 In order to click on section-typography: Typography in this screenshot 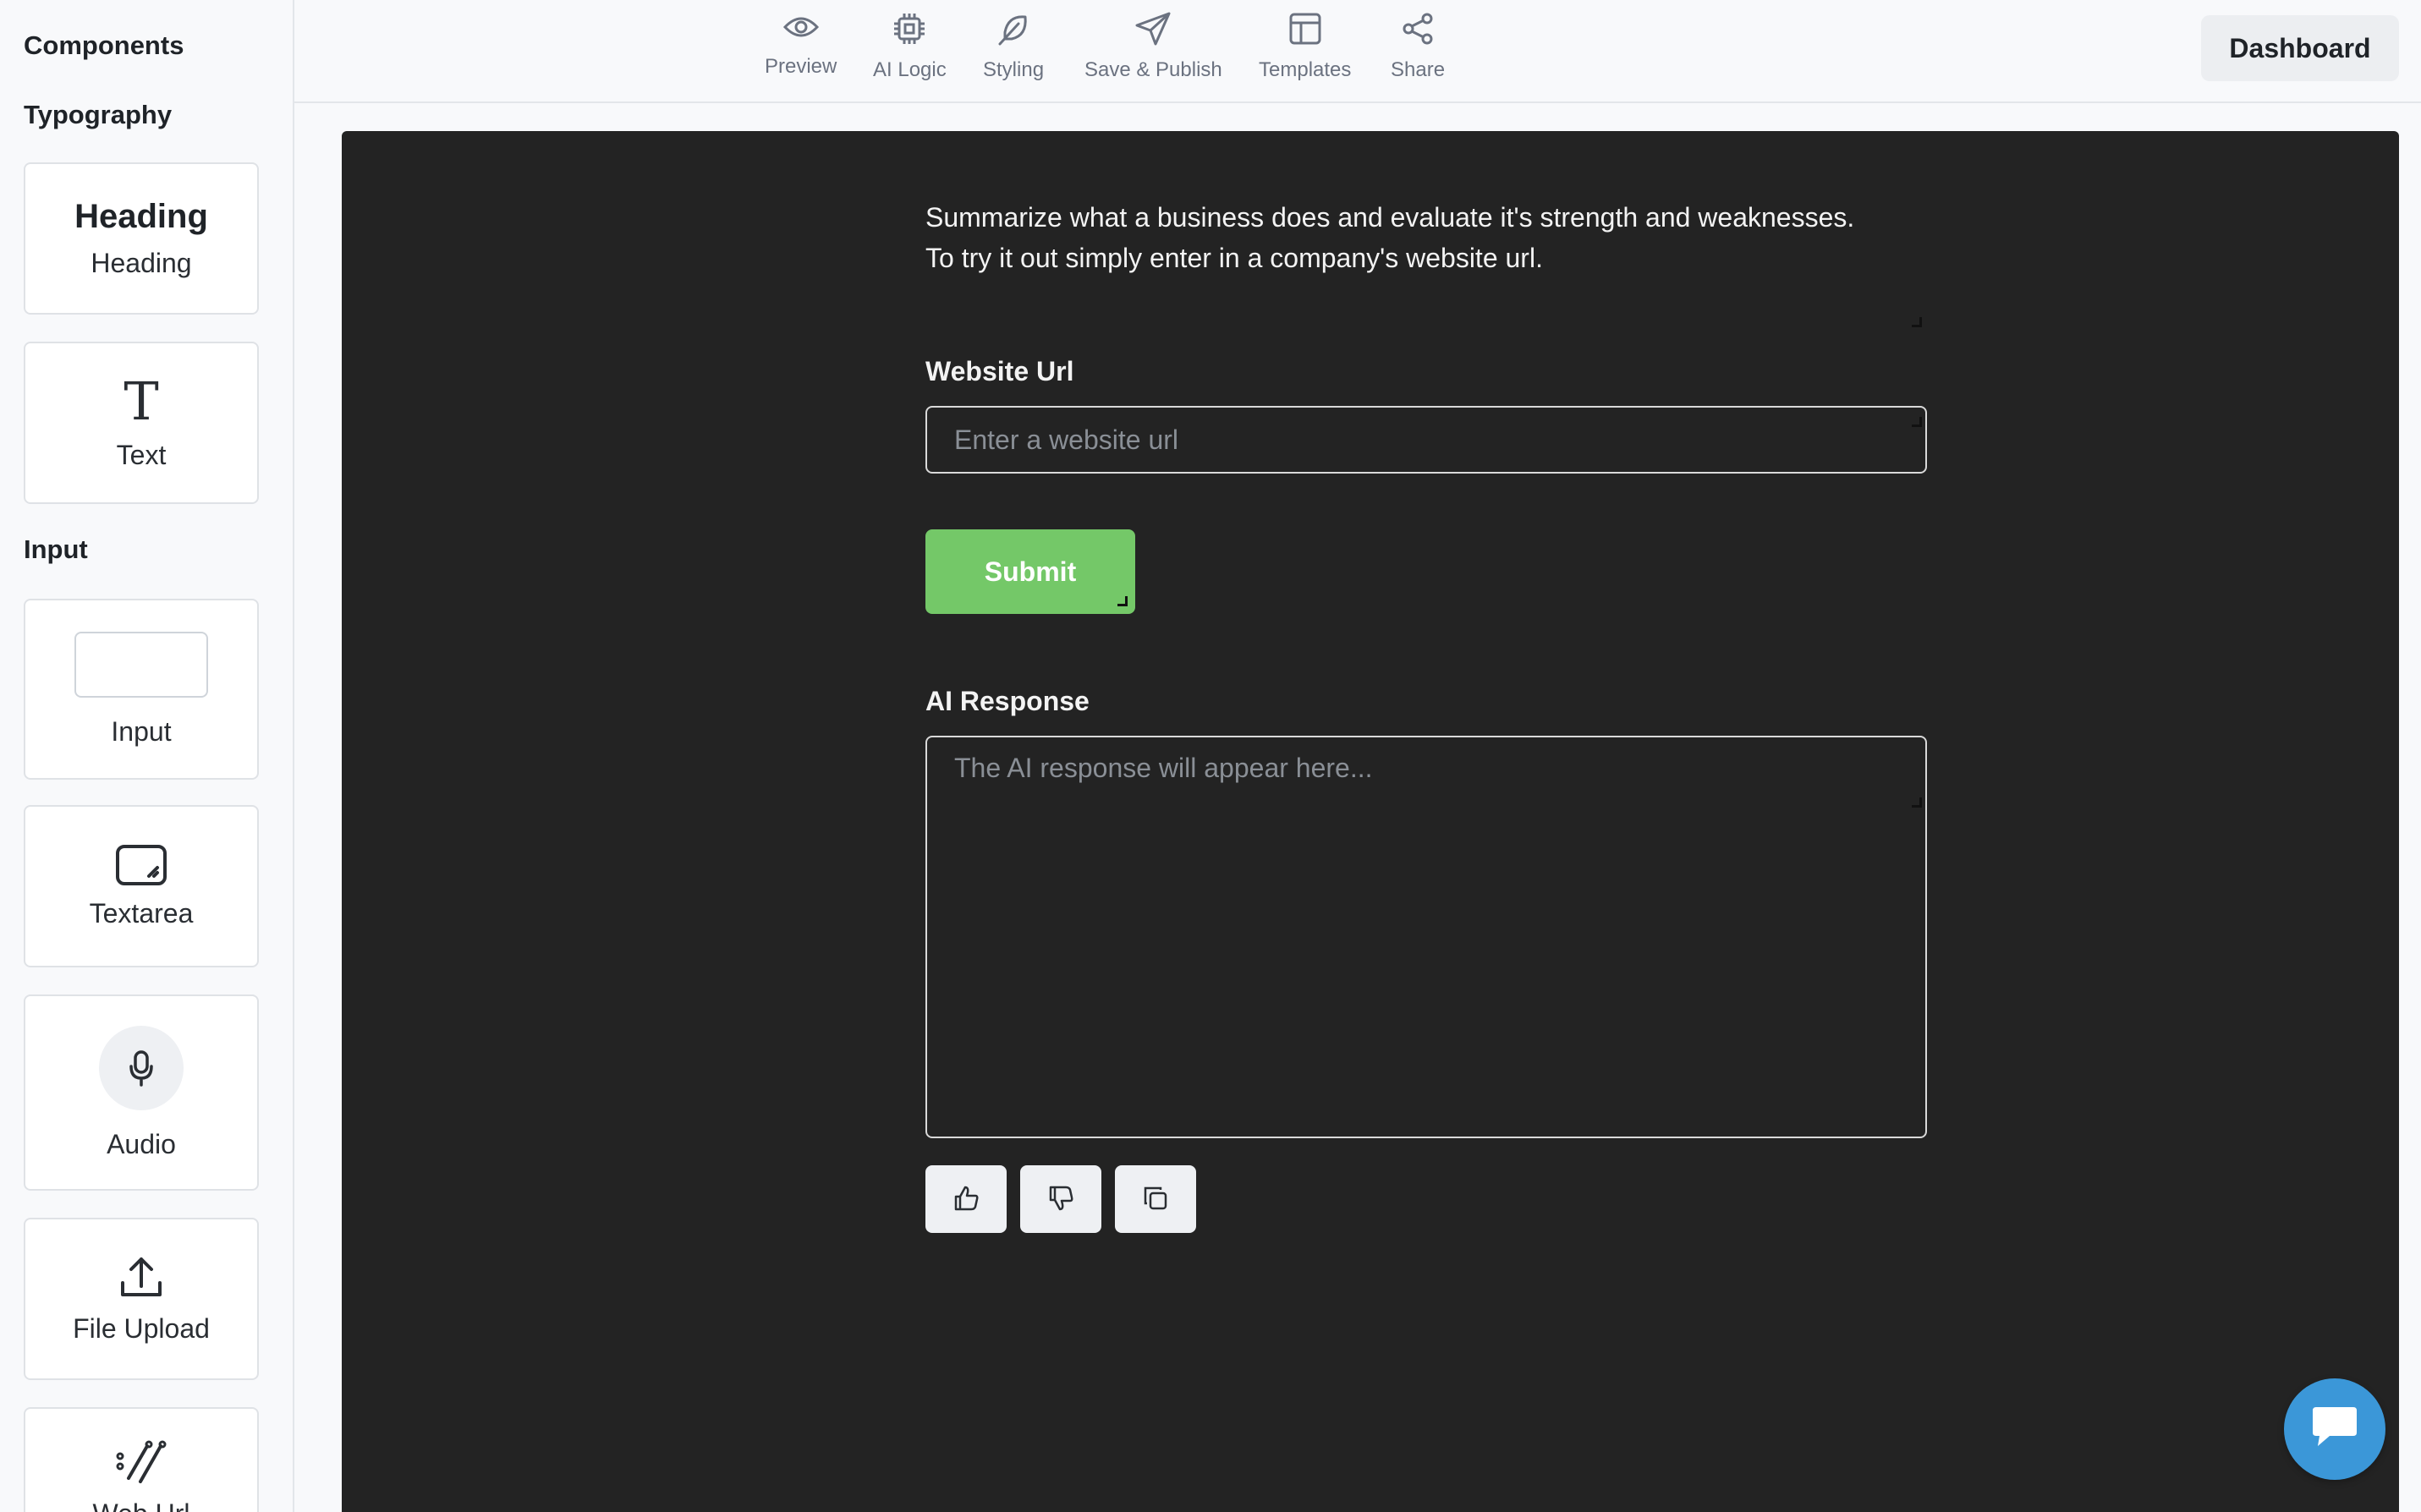, I will do `click(98, 114)`.